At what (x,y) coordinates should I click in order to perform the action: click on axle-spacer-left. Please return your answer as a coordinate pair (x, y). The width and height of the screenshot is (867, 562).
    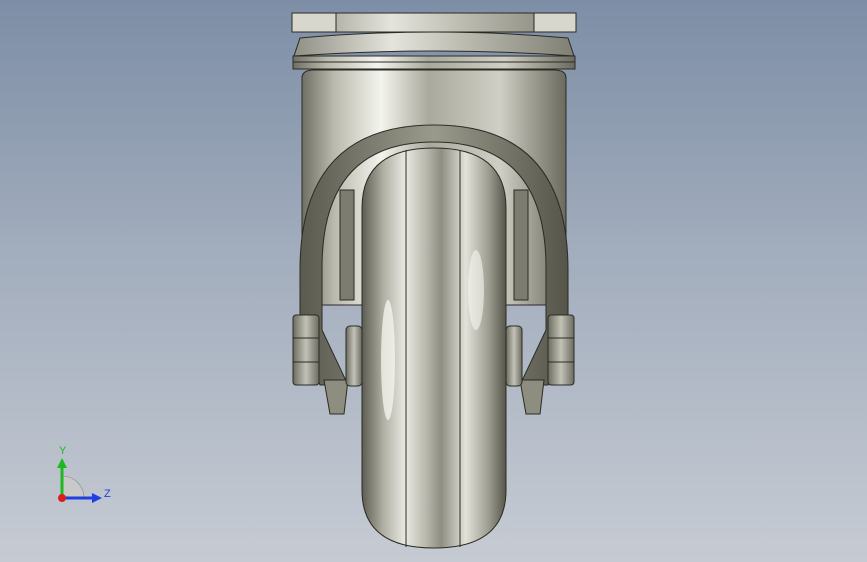
    Looking at the image, I should click on (354, 356).